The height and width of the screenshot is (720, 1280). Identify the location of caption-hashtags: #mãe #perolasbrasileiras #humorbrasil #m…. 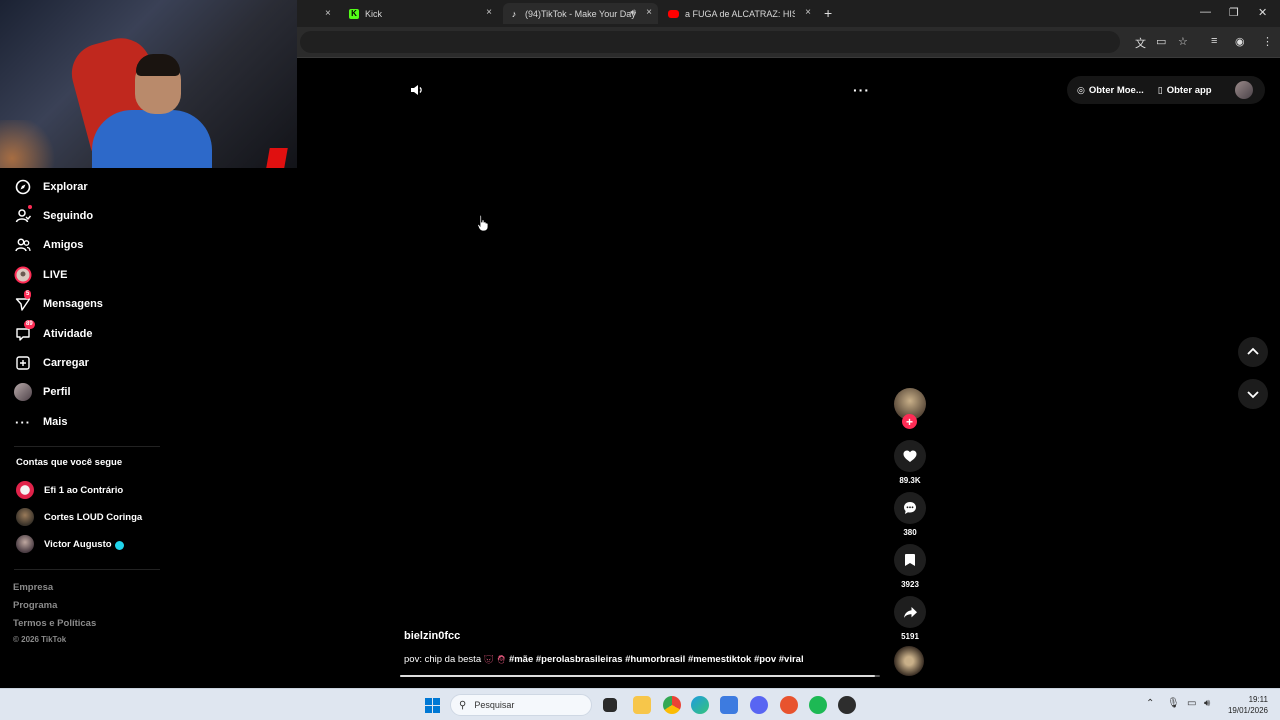
(656, 659).